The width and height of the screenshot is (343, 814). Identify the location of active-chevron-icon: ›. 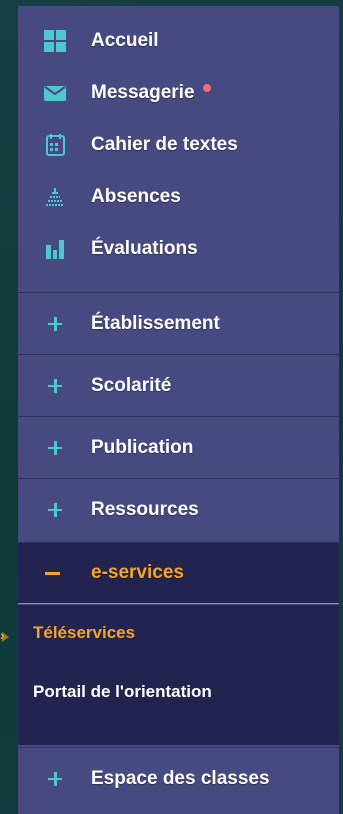
(2, 635).